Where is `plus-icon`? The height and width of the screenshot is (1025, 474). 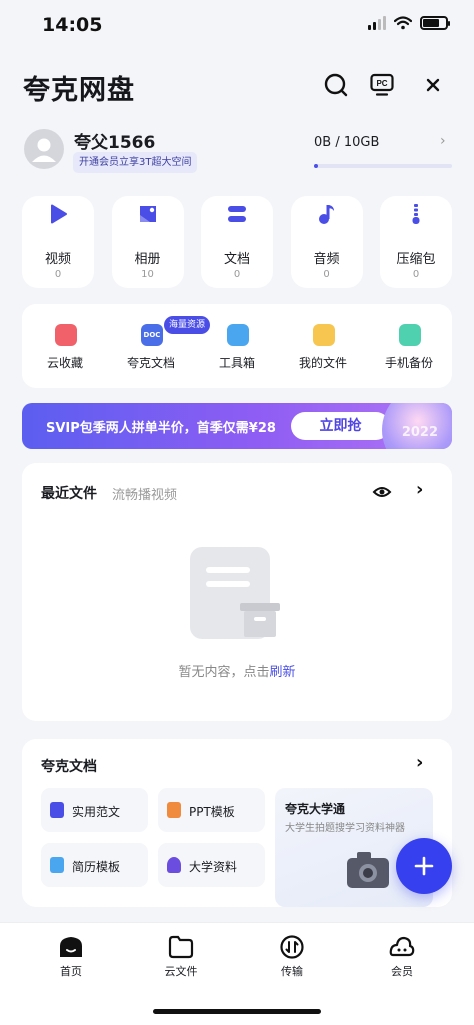 plus-icon is located at coordinates (424, 866).